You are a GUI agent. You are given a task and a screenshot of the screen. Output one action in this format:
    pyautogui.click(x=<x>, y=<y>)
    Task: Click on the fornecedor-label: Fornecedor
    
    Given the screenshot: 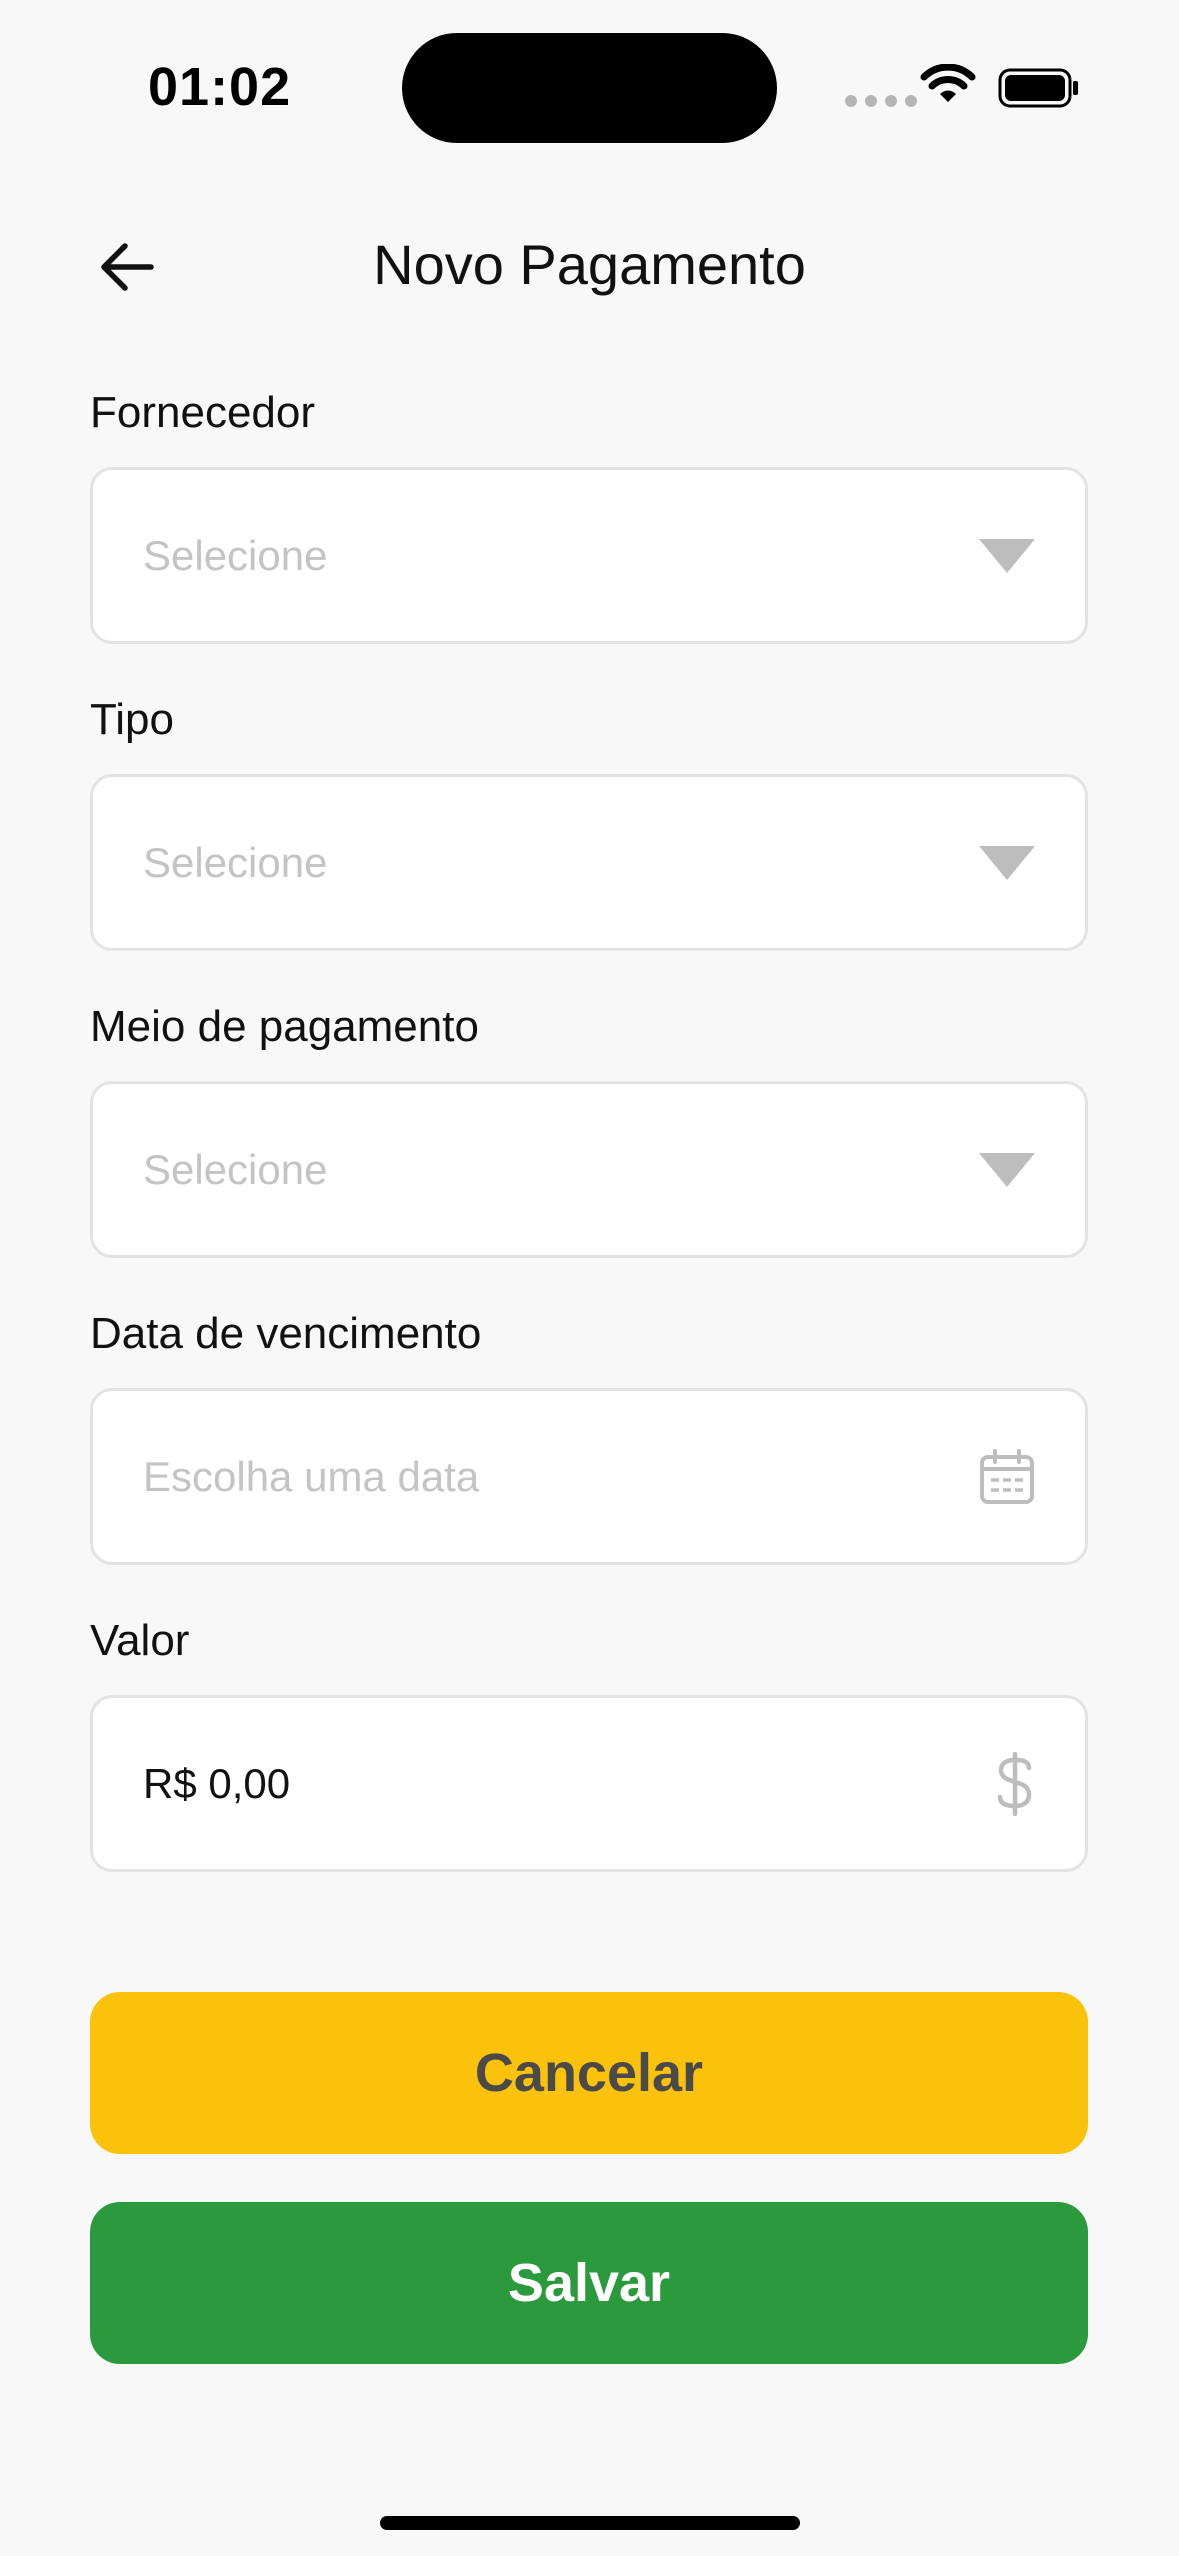 What is the action you would take?
    pyautogui.click(x=203, y=412)
    